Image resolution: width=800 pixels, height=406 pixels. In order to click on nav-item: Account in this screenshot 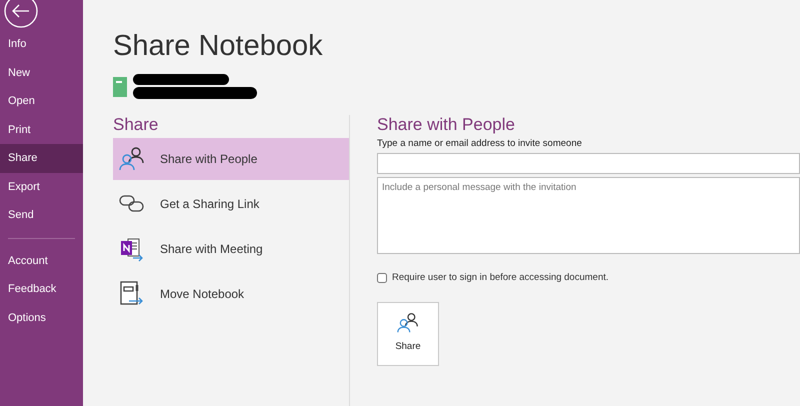, I will do `click(41, 260)`.